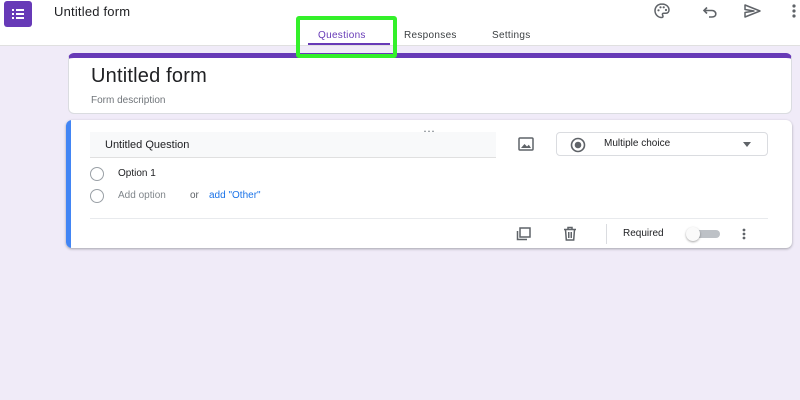 This screenshot has height=400, width=800. Describe the element at coordinates (747, 144) in the screenshot. I see `dropdown-arrow-icon` at that location.